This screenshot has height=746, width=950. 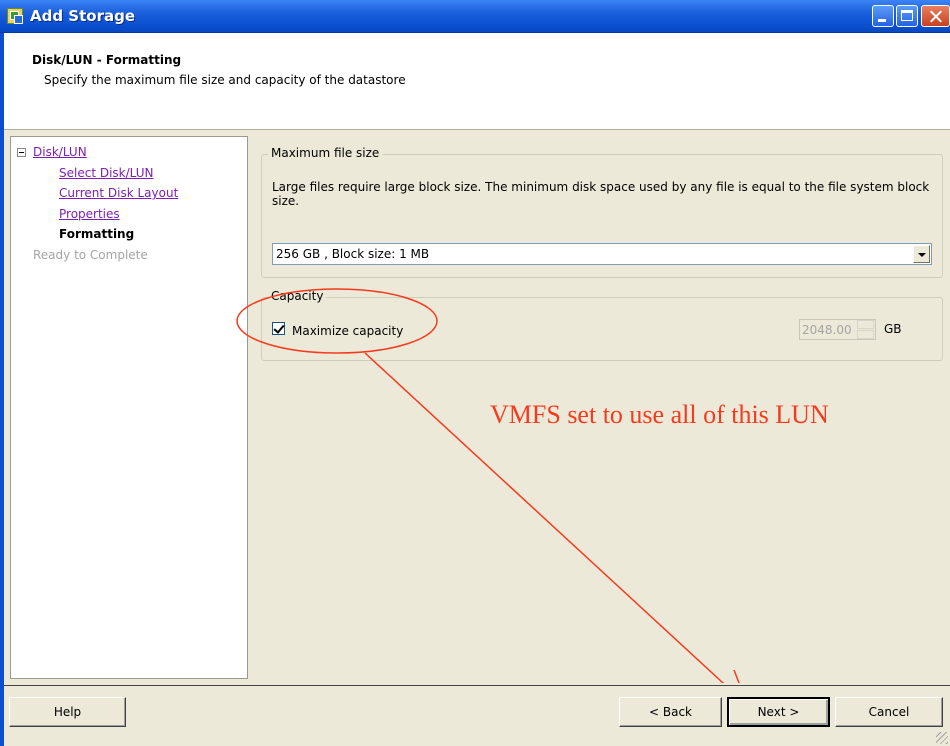 What do you see at coordinates (827, 330) in the screenshot?
I see `capacity-value: 2048.00` at bounding box center [827, 330].